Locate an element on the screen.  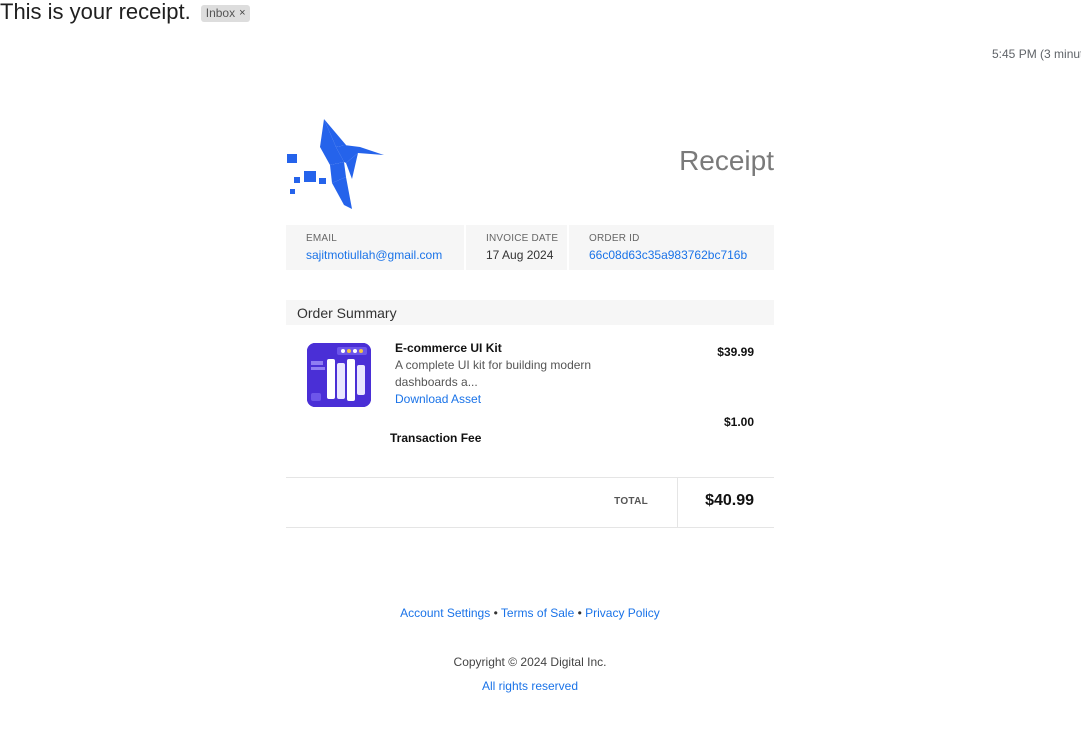
account-settings-link: Account Settings is located at coordinates (445, 613).